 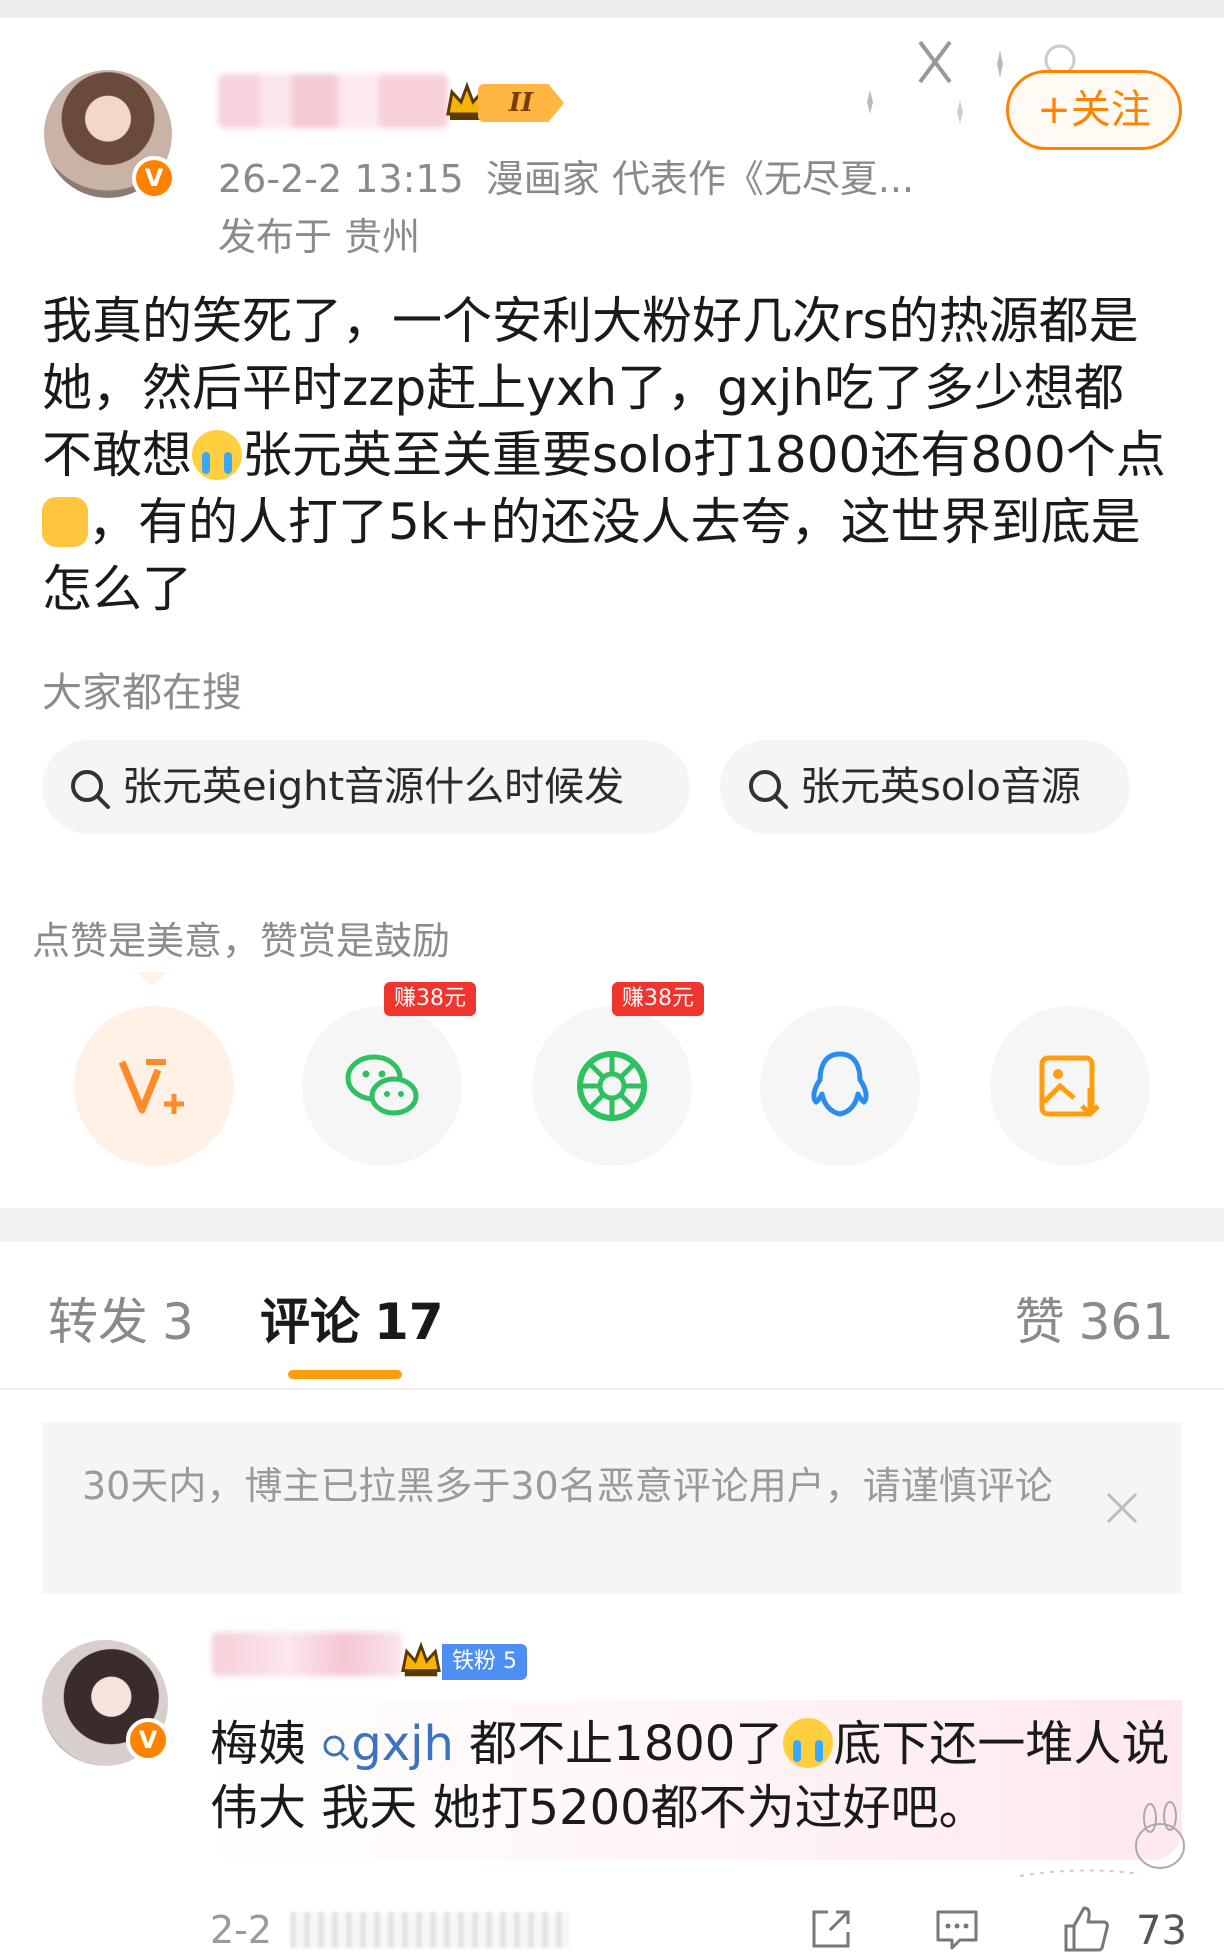 I want to click on tab-count: 17, so click(x=409, y=1322).